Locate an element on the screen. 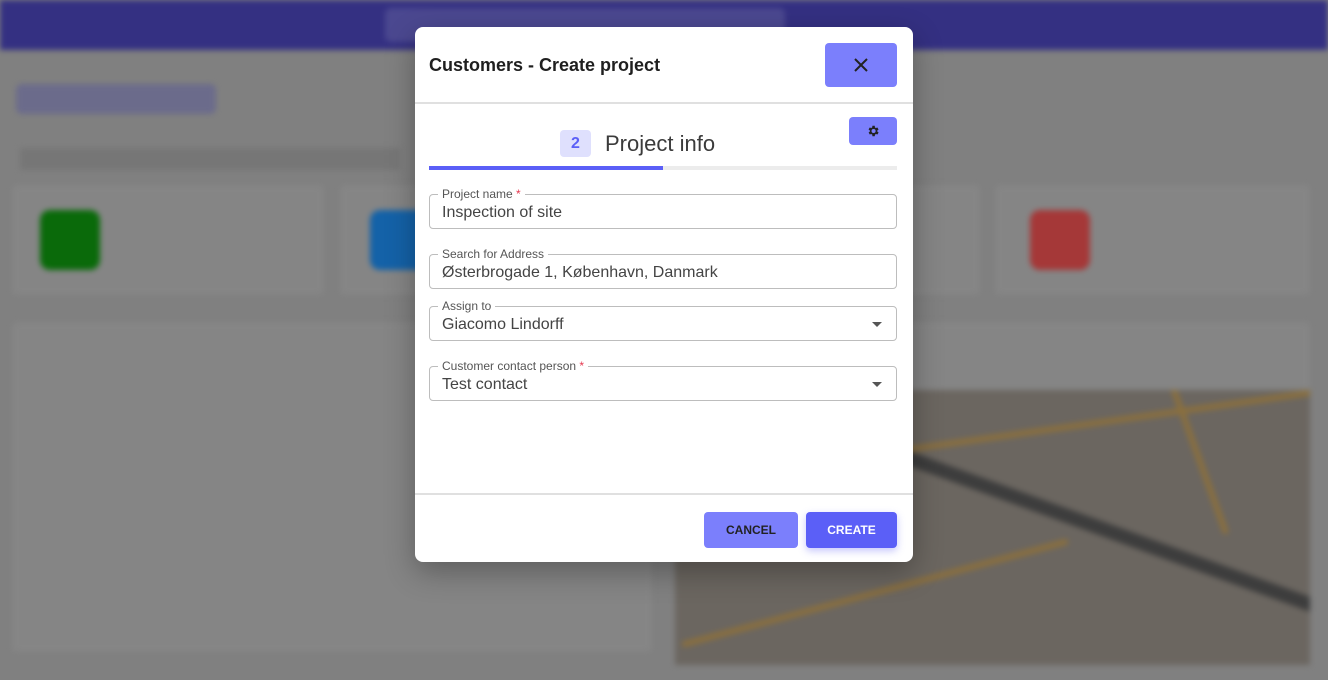 The height and width of the screenshot is (680, 1328). step-progress-fill is located at coordinates (546, 168).